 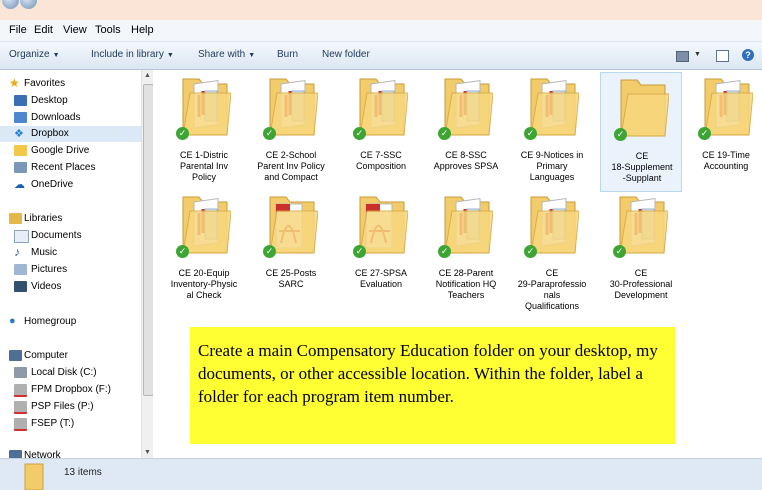 I want to click on nav-libraries: Libraries, so click(x=71, y=219).